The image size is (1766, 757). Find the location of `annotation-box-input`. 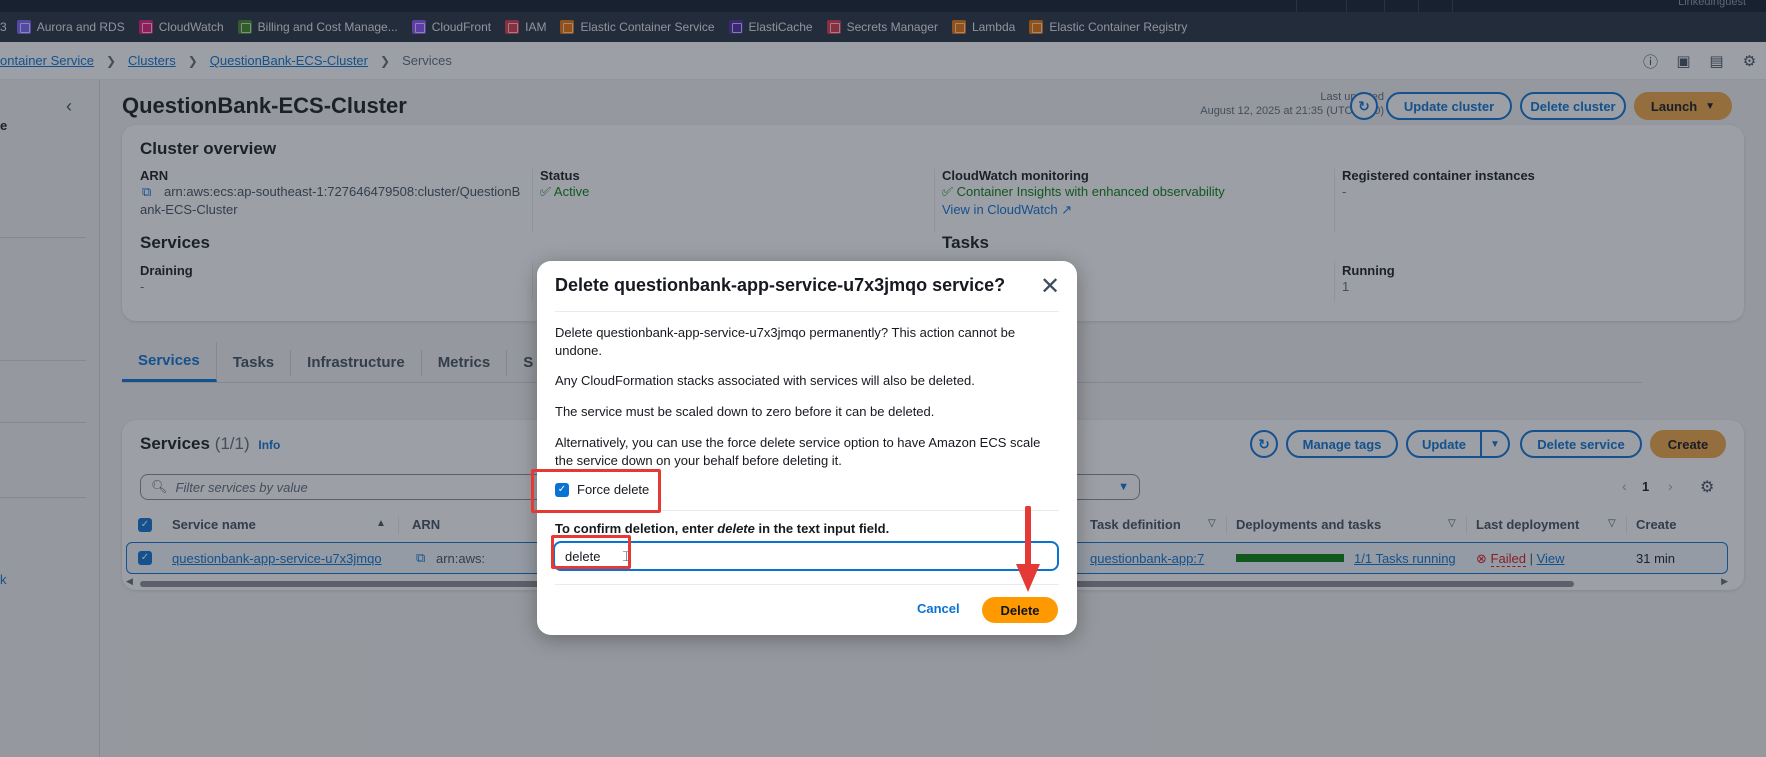

annotation-box-input is located at coordinates (591, 552).